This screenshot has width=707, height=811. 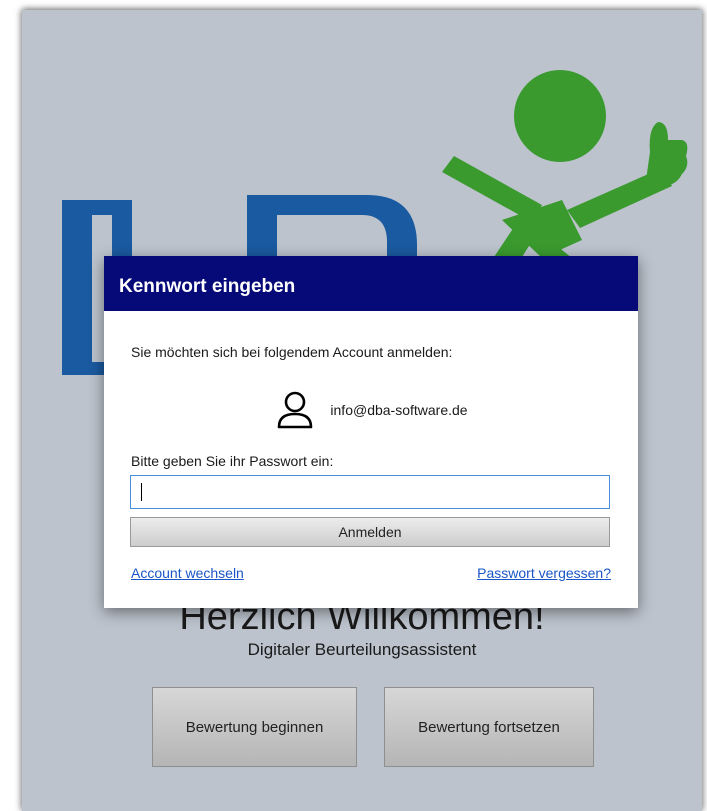 I want to click on forgot-password-link: Passwort vergessen?, so click(x=544, y=573).